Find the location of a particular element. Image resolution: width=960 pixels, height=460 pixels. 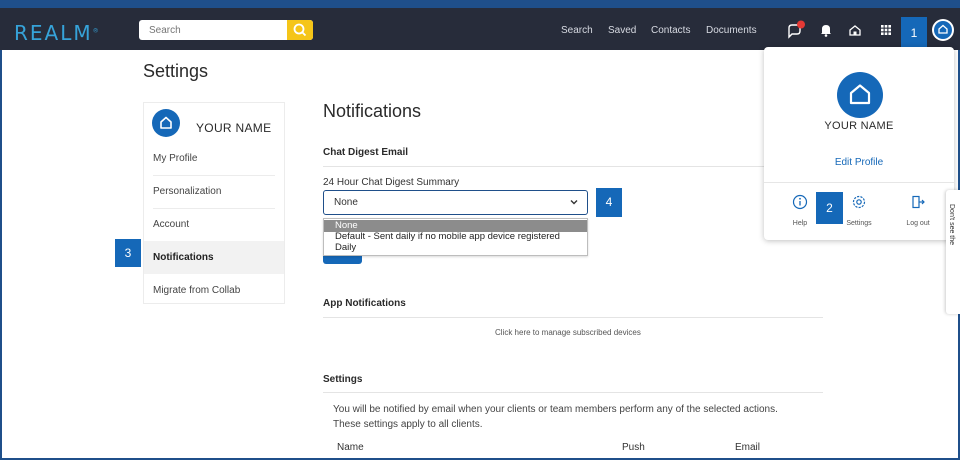

logout-icon is located at coordinates (918, 202).